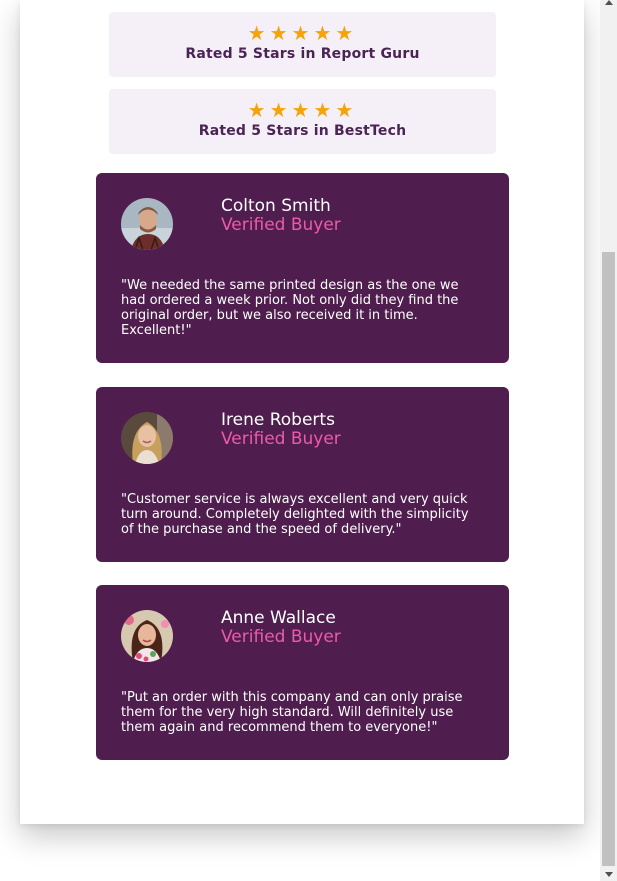  Describe the element at coordinates (278, 420) in the screenshot. I see `reviewer-name: Irene Roberts` at that location.